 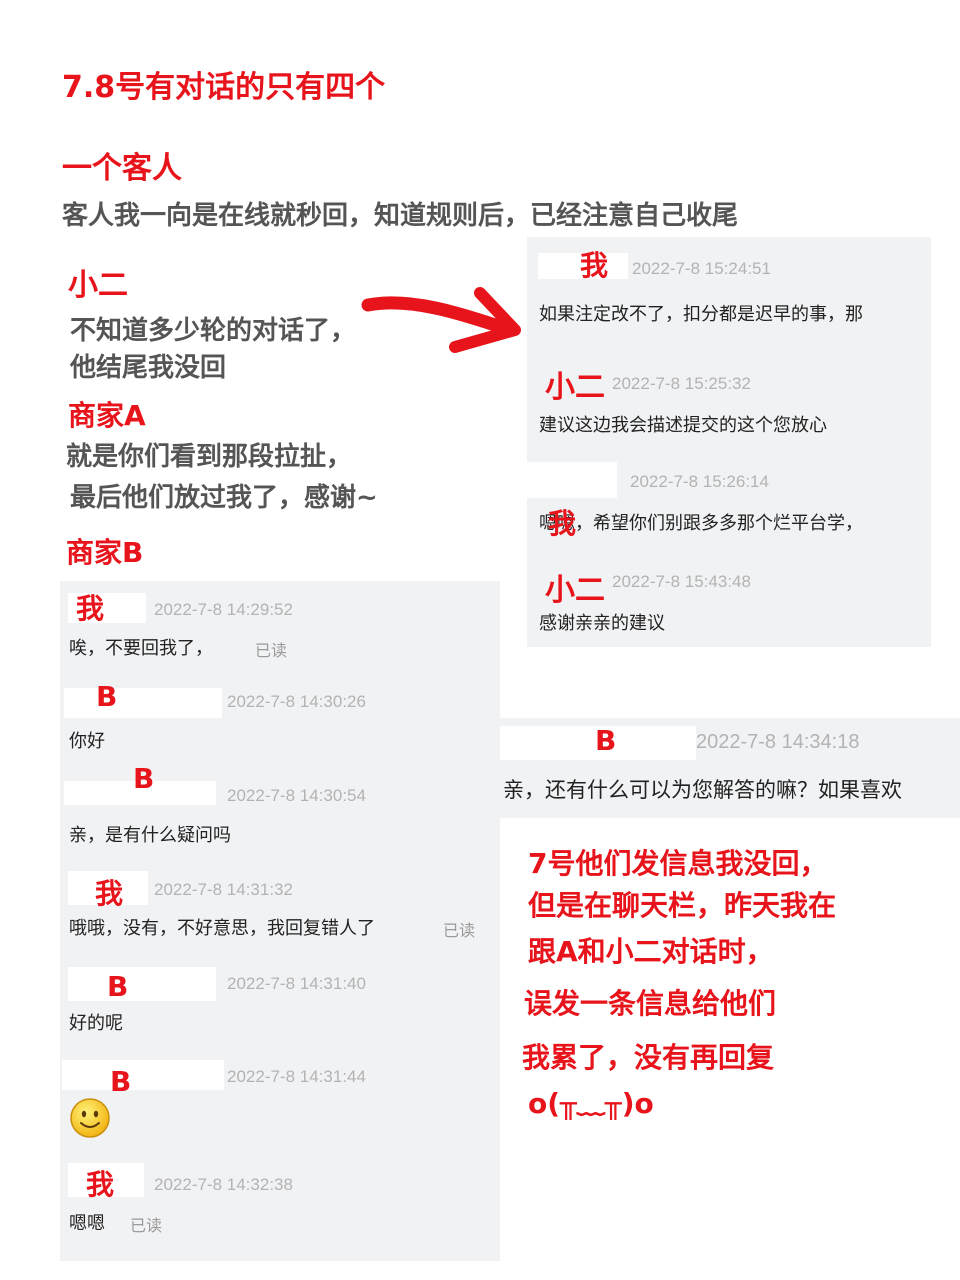 What do you see at coordinates (105, 552) in the screenshot?
I see `shop-b-heading: 商家B` at bounding box center [105, 552].